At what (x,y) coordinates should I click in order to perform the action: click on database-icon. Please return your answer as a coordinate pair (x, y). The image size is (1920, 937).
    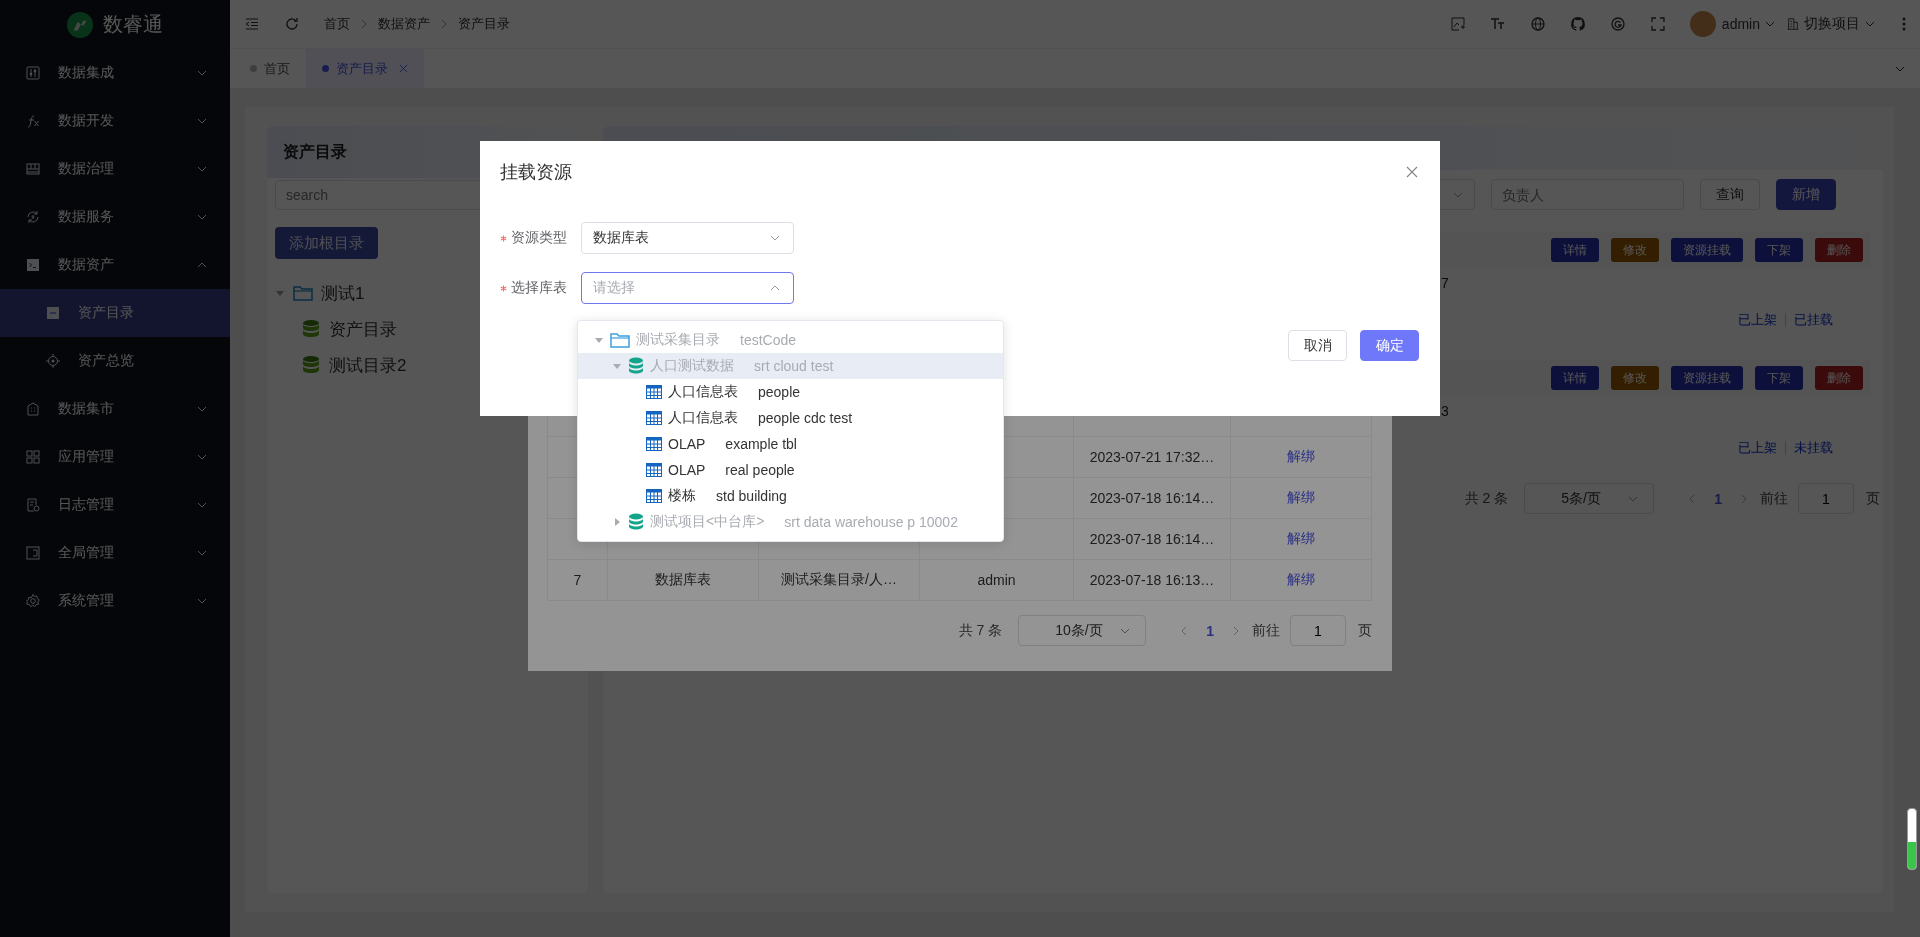
    Looking at the image, I should click on (636, 366).